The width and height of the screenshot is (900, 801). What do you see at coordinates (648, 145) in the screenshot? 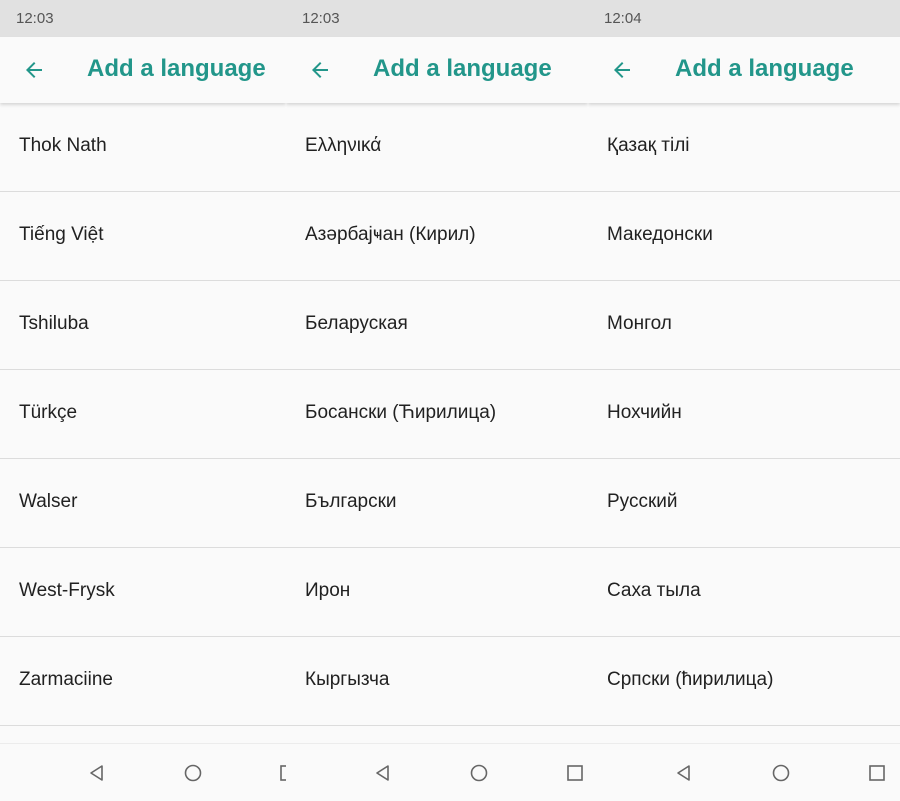
I see `language-label: Қазақ тілі` at bounding box center [648, 145].